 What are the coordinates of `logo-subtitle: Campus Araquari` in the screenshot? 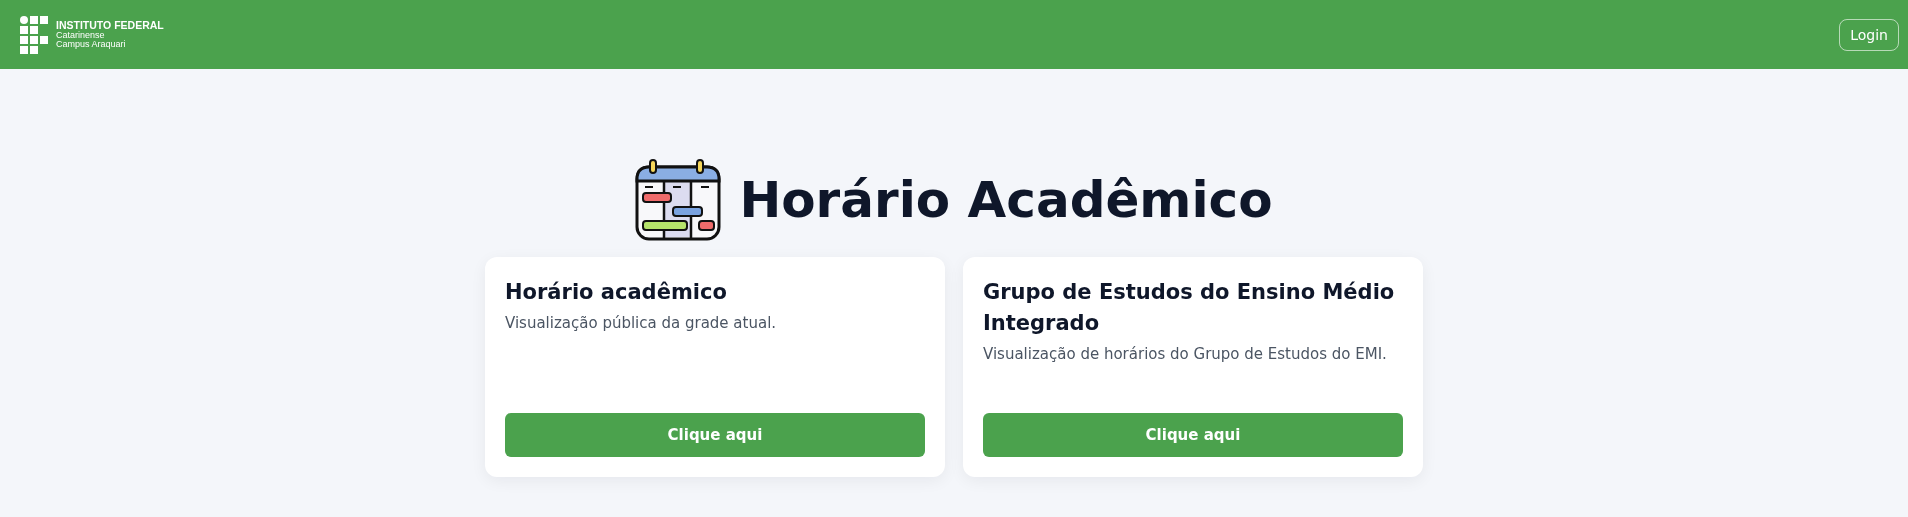 It's located at (91, 45).